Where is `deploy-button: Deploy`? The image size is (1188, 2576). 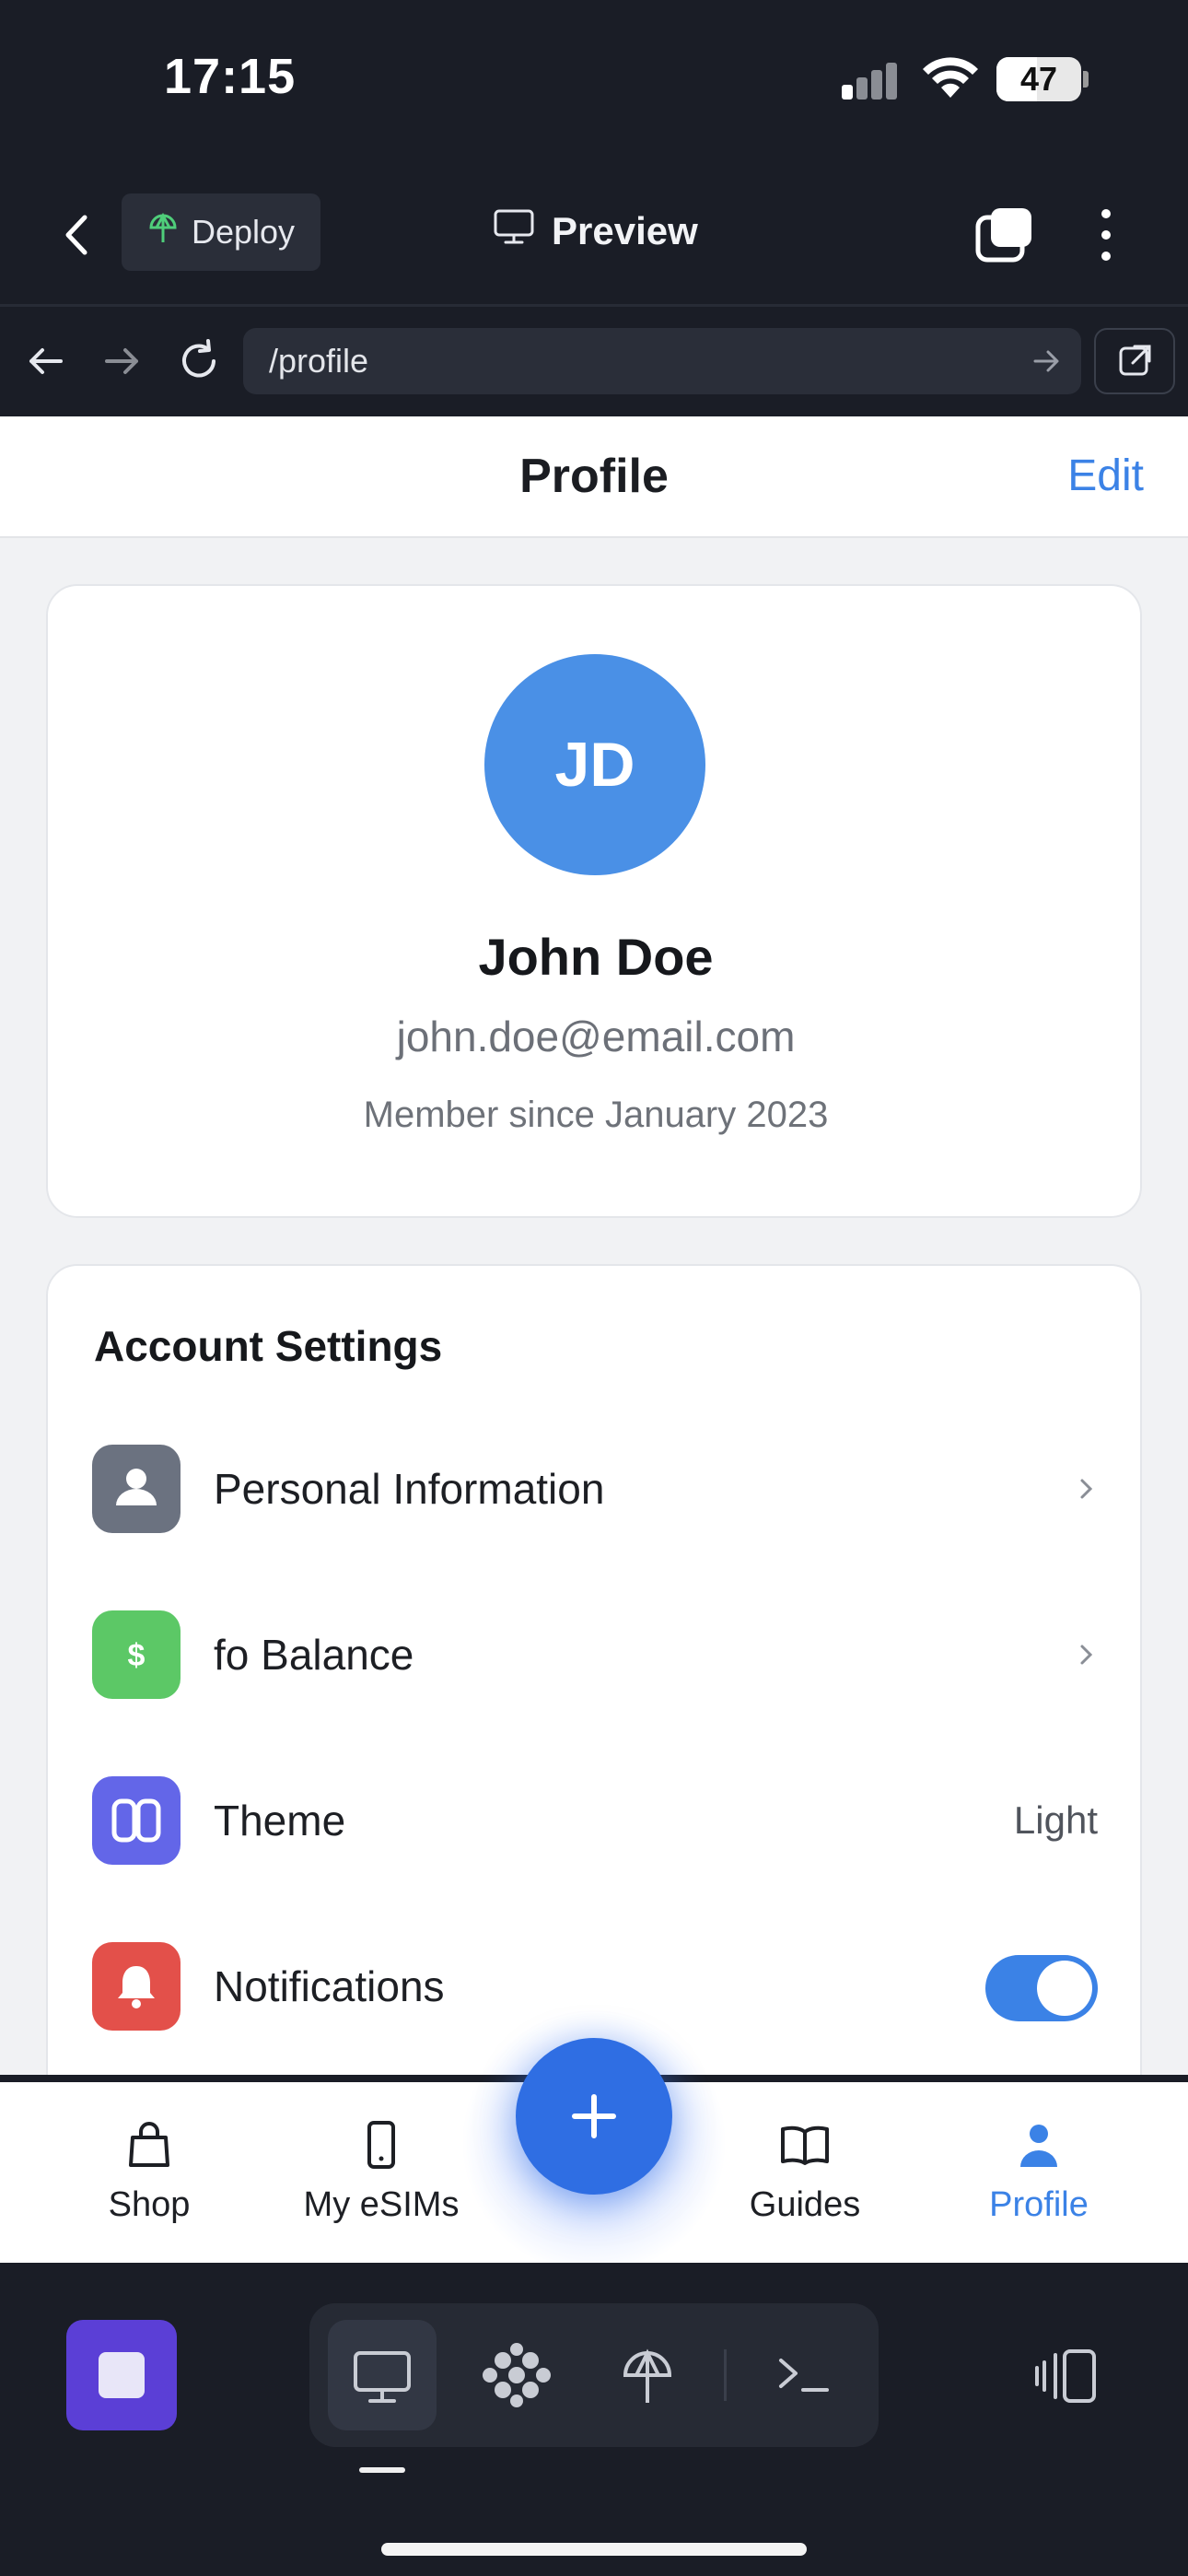
deploy-button: Deploy is located at coordinates (221, 232).